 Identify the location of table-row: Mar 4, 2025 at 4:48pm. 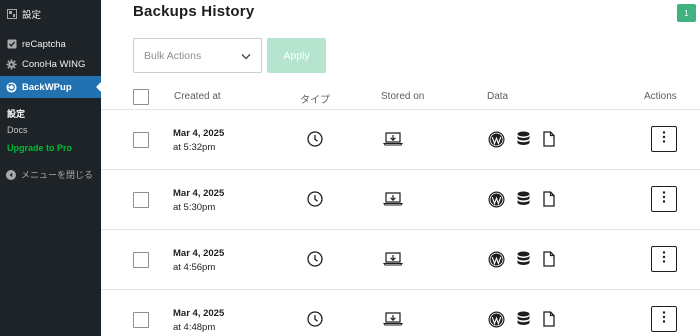
(400, 313).